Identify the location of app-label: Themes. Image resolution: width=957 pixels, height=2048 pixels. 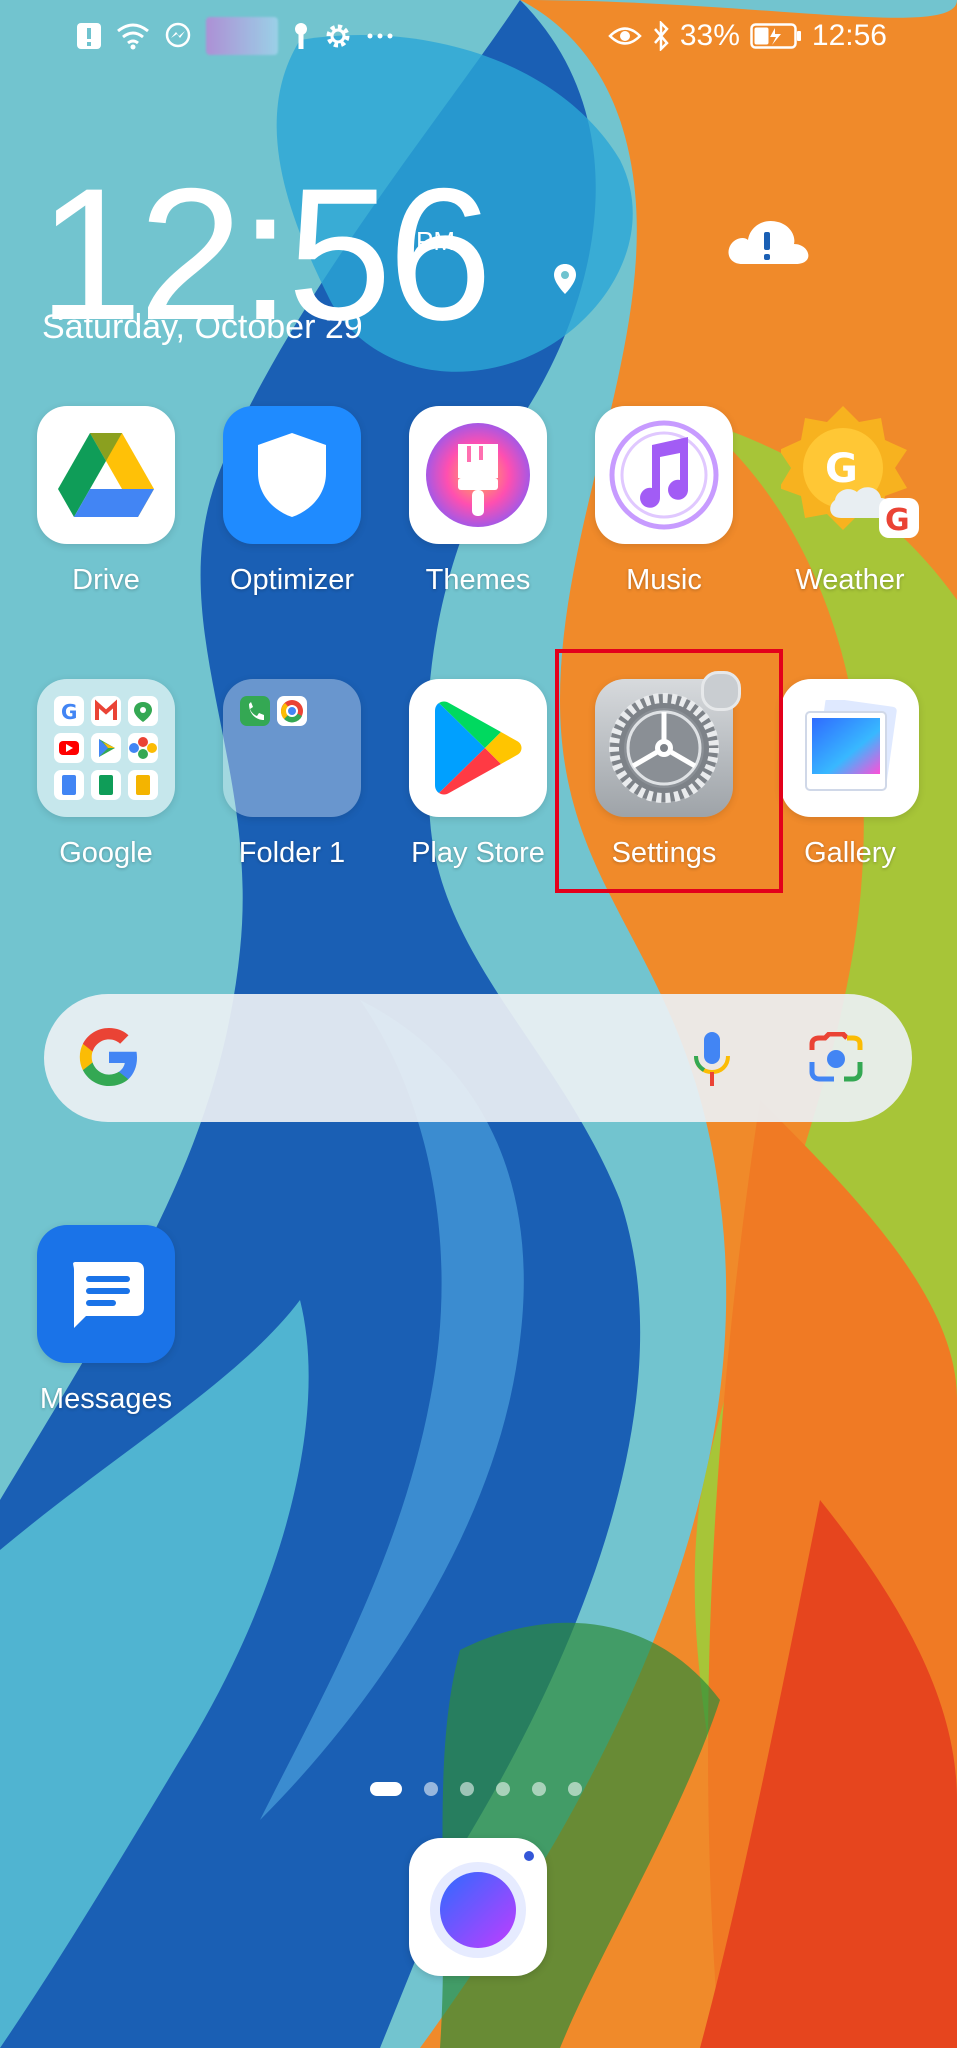
(478, 580).